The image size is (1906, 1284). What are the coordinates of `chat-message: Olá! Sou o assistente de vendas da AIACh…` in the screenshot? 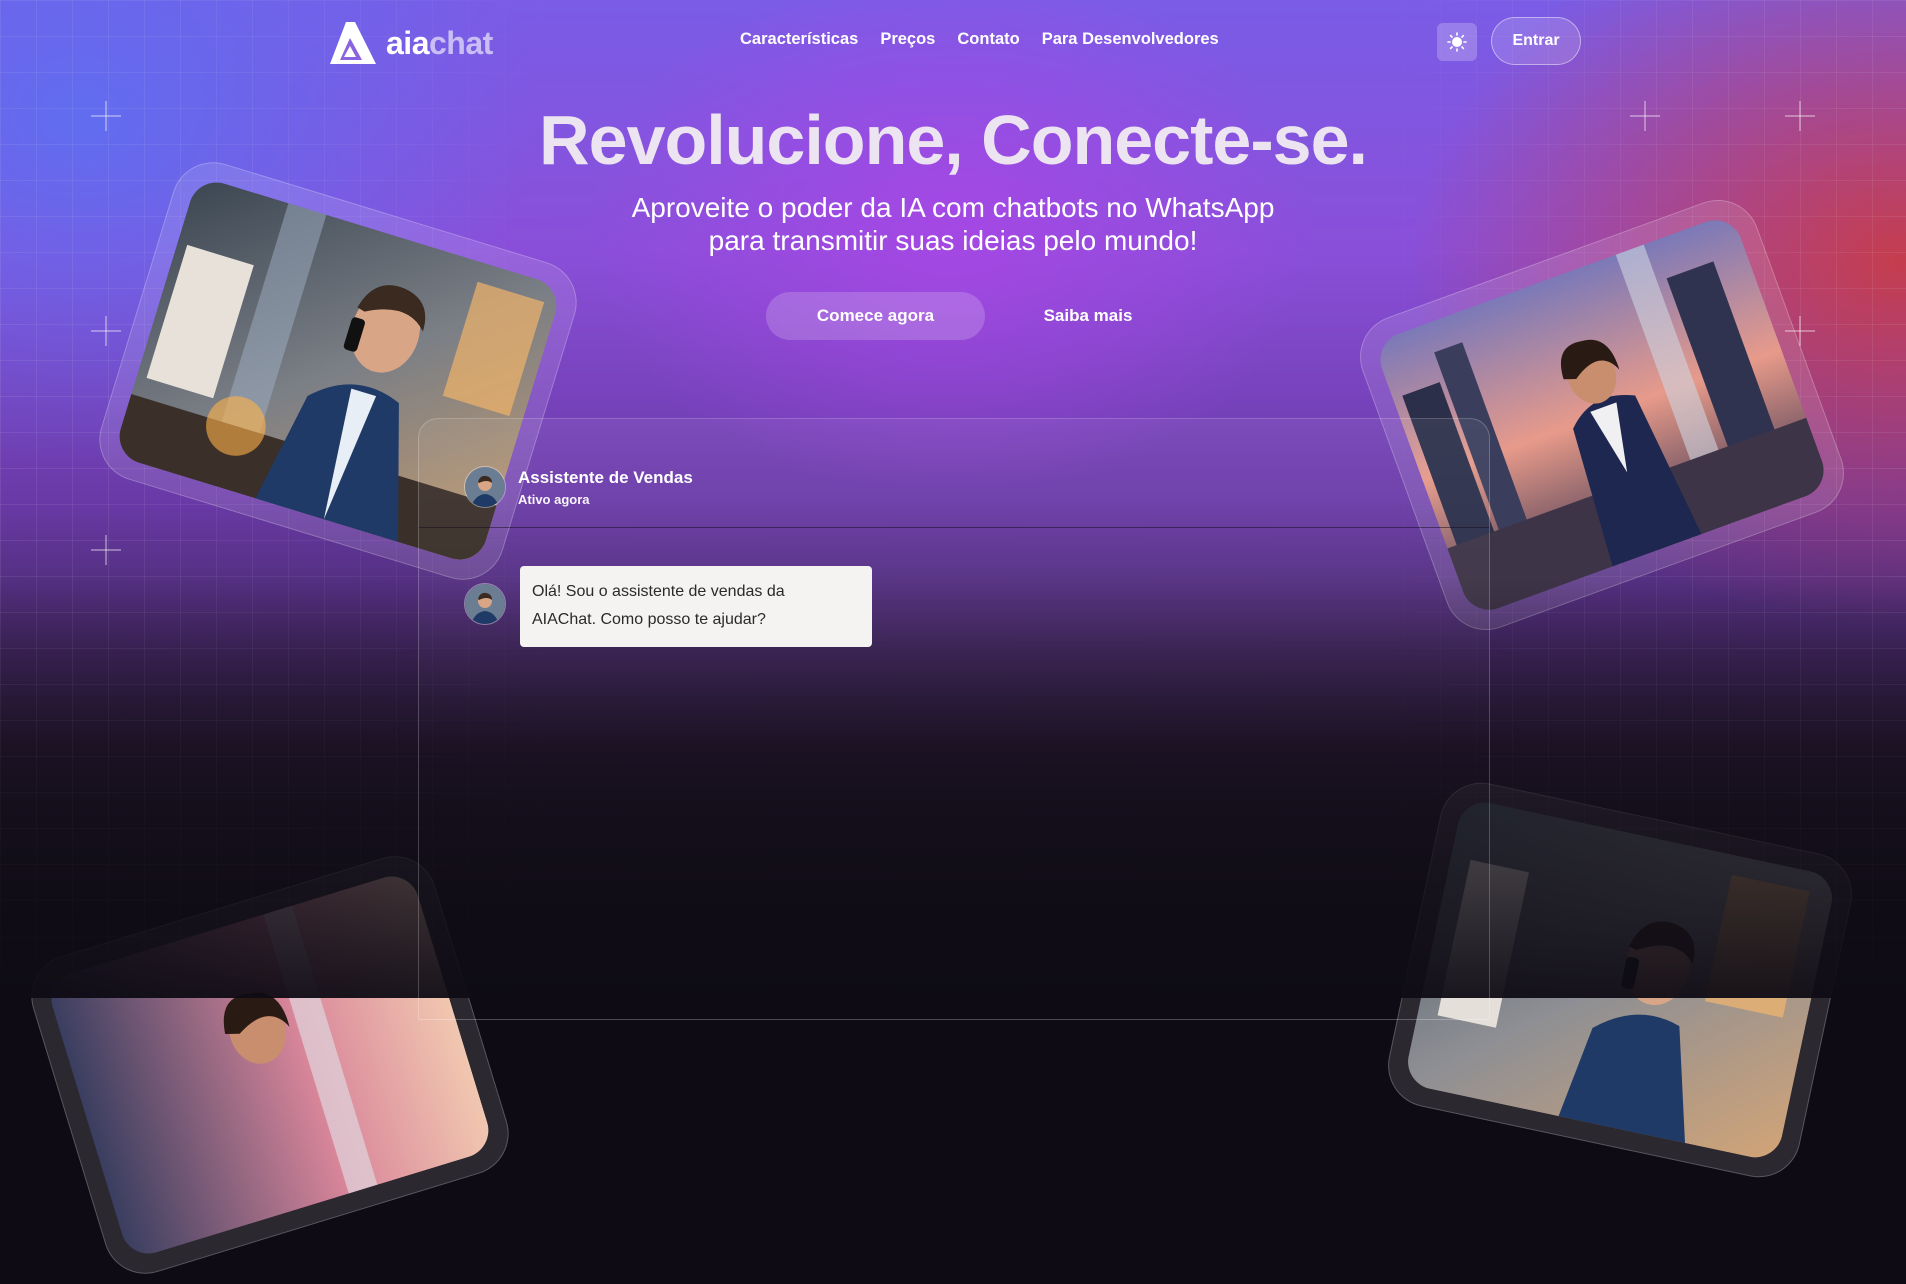 It's located at (668, 606).